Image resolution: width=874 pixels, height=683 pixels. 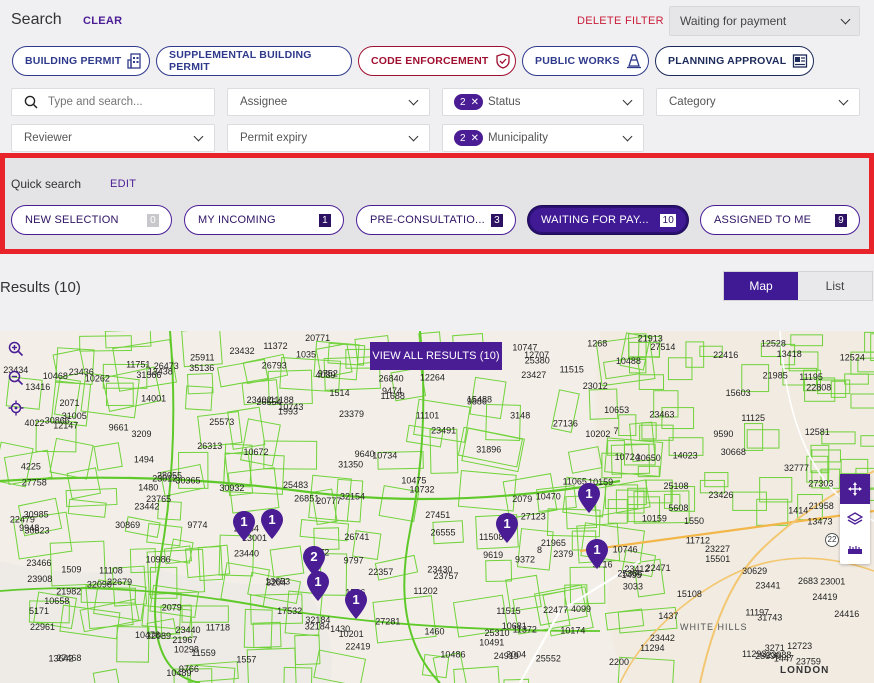 I want to click on parcel-number: 10475, so click(x=413, y=480).